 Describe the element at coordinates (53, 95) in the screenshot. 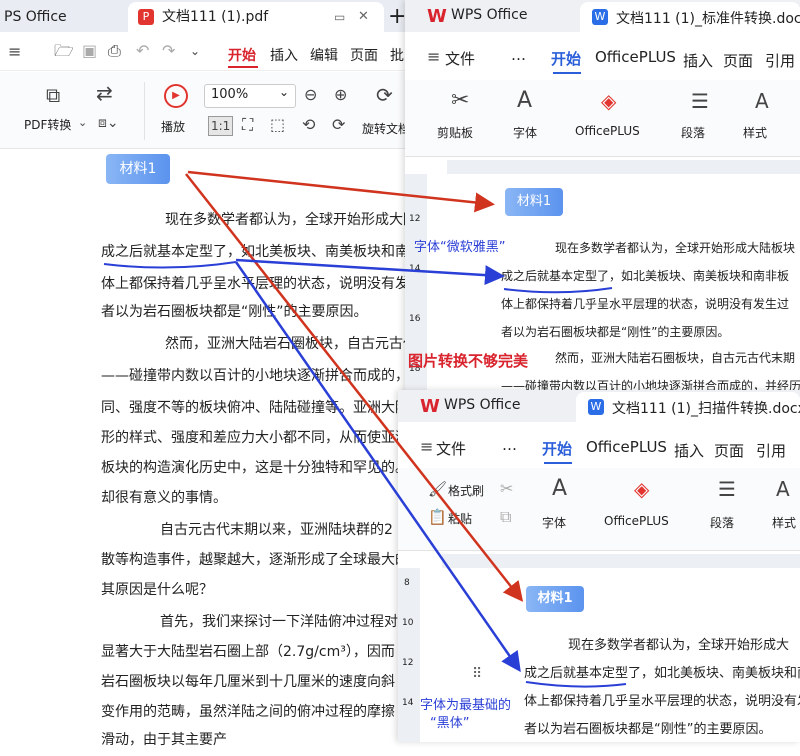

I see `pdf-convert-icon: ⧉` at that location.